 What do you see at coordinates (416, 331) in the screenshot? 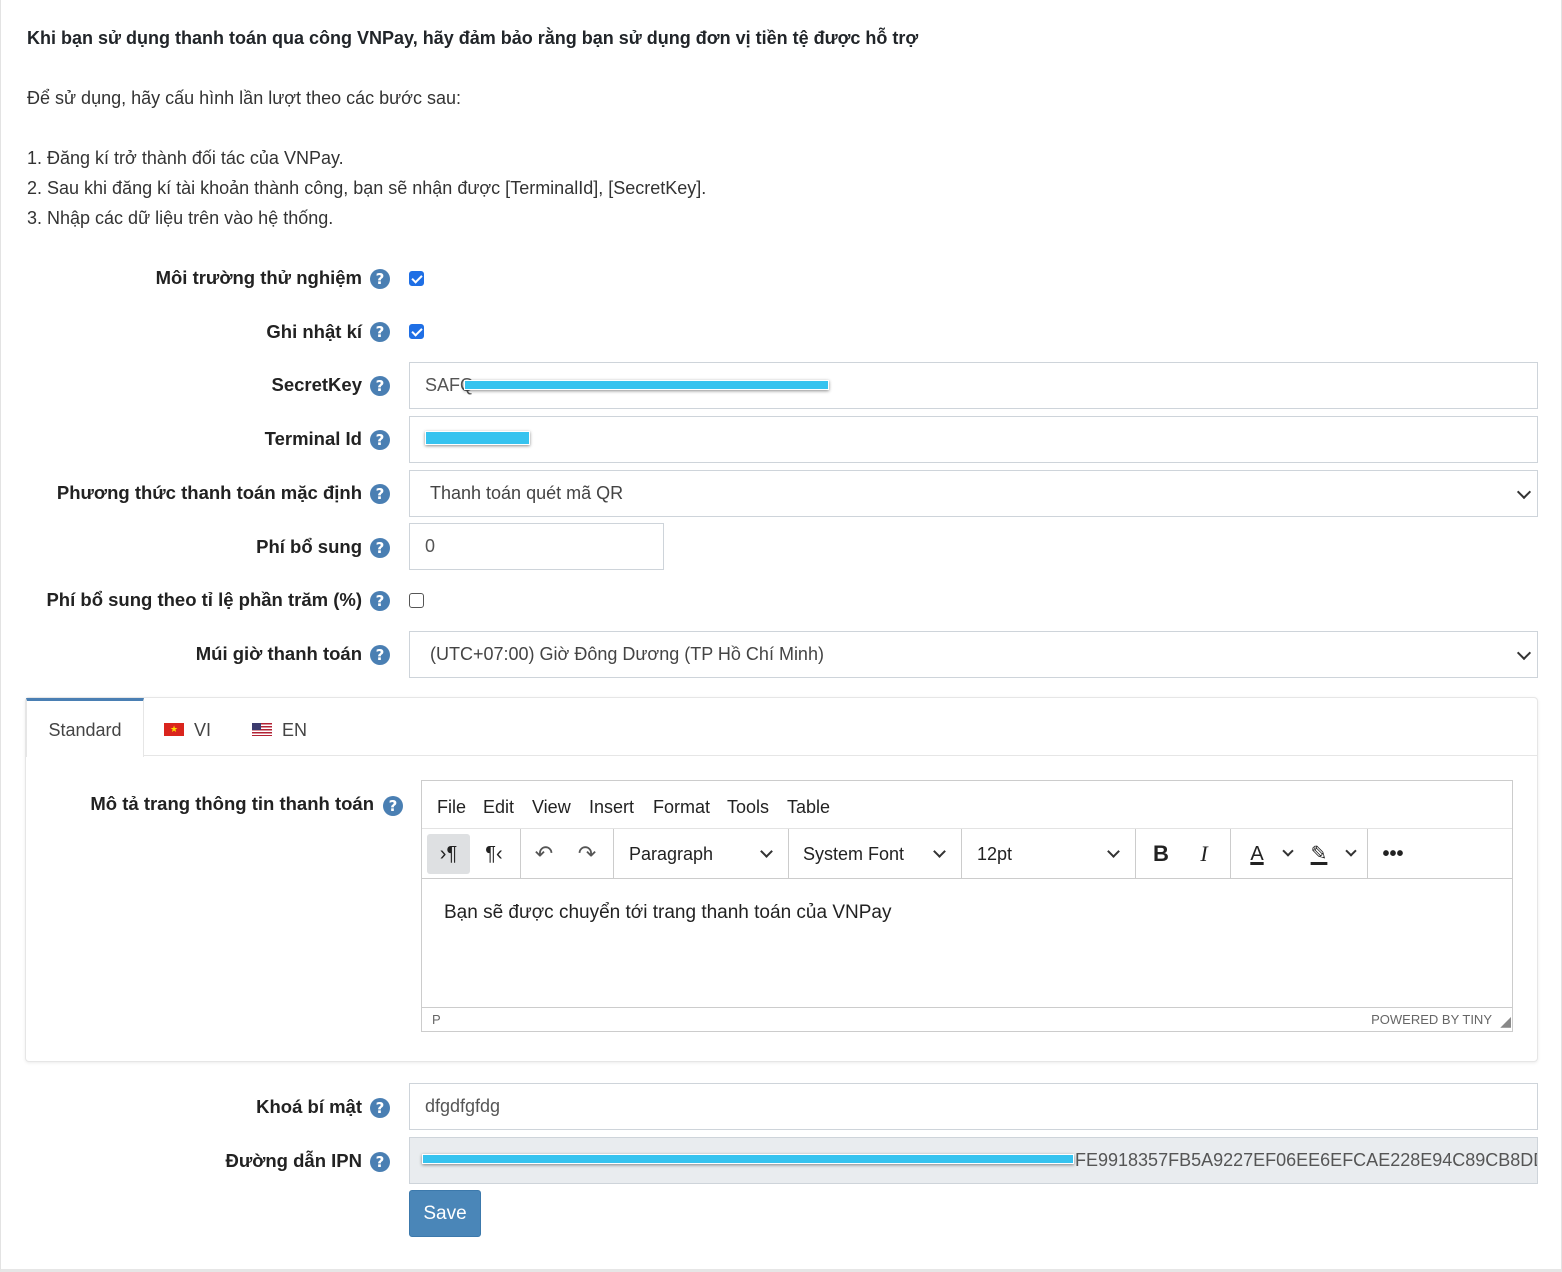
I see `logging-checkbox` at bounding box center [416, 331].